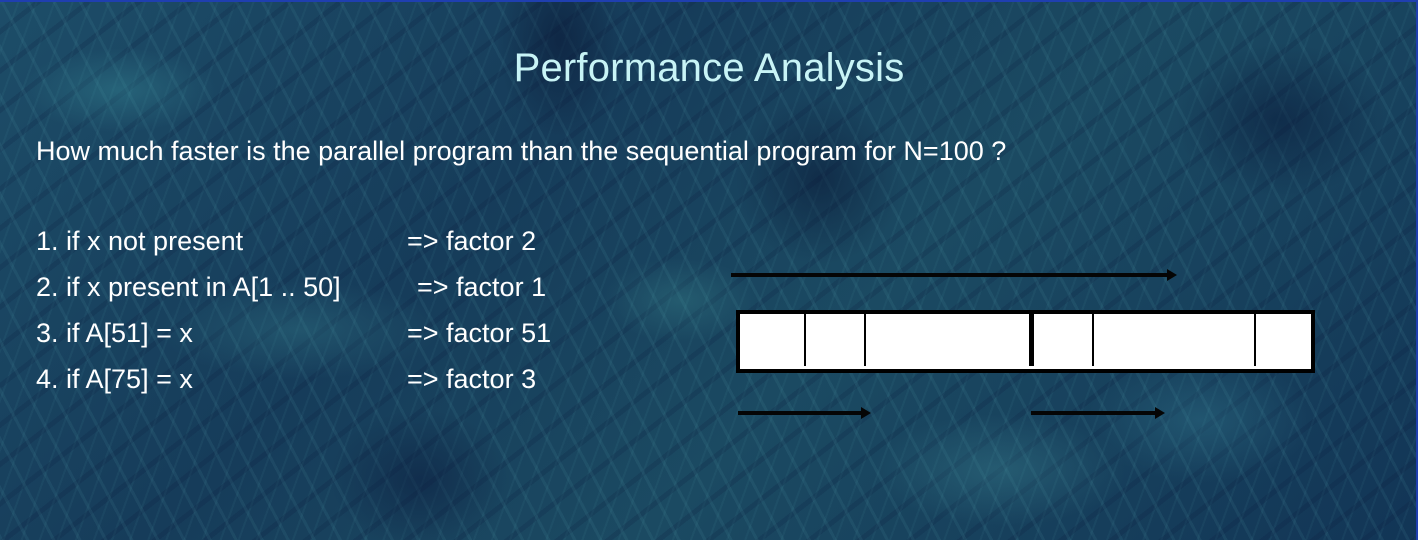  I want to click on case-condition: 2. if x present in A[1 .. 50], so click(188, 287).